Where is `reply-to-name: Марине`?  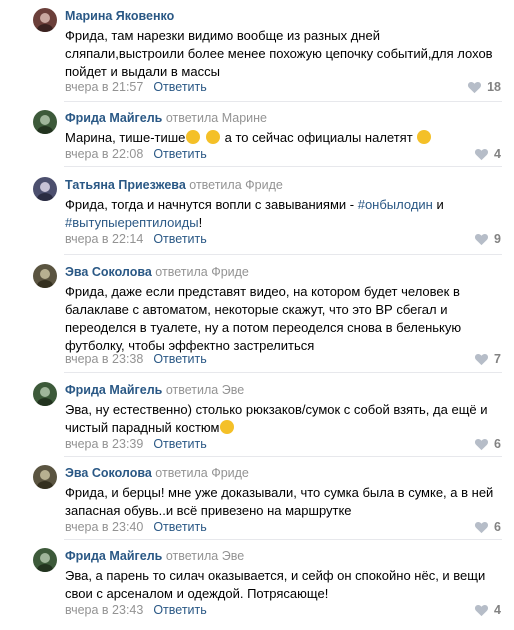 reply-to-name: Марине is located at coordinates (244, 118).